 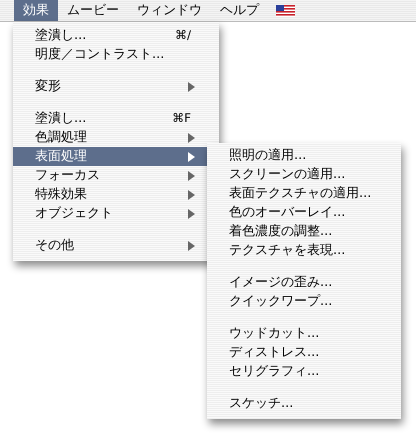 I want to click on menu-item: 色調処理, so click(x=116, y=137).